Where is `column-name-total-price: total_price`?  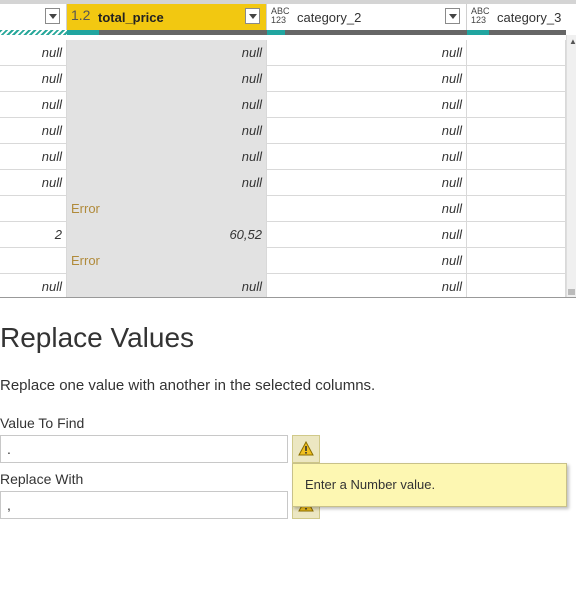
column-name-total-price: total_price is located at coordinates (131, 17).